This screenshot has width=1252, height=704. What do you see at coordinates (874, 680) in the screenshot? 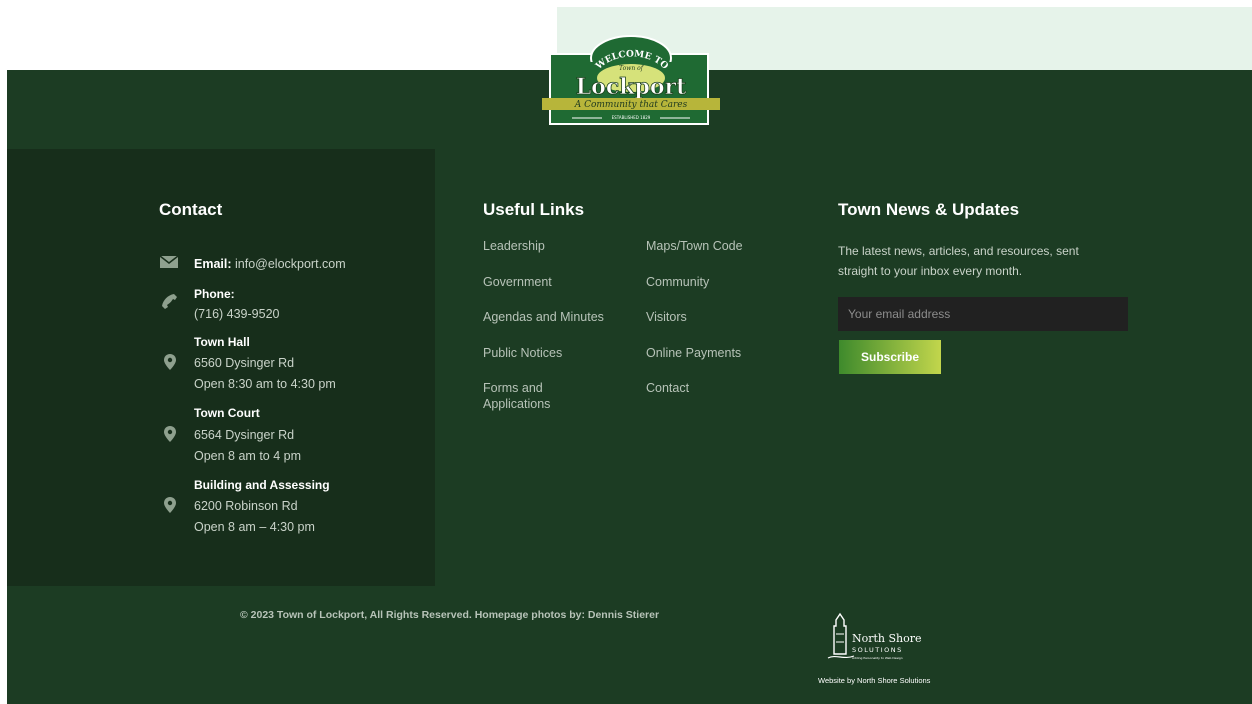
I see `website-credit: Website by North Shore Solutions` at bounding box center [874, 680].